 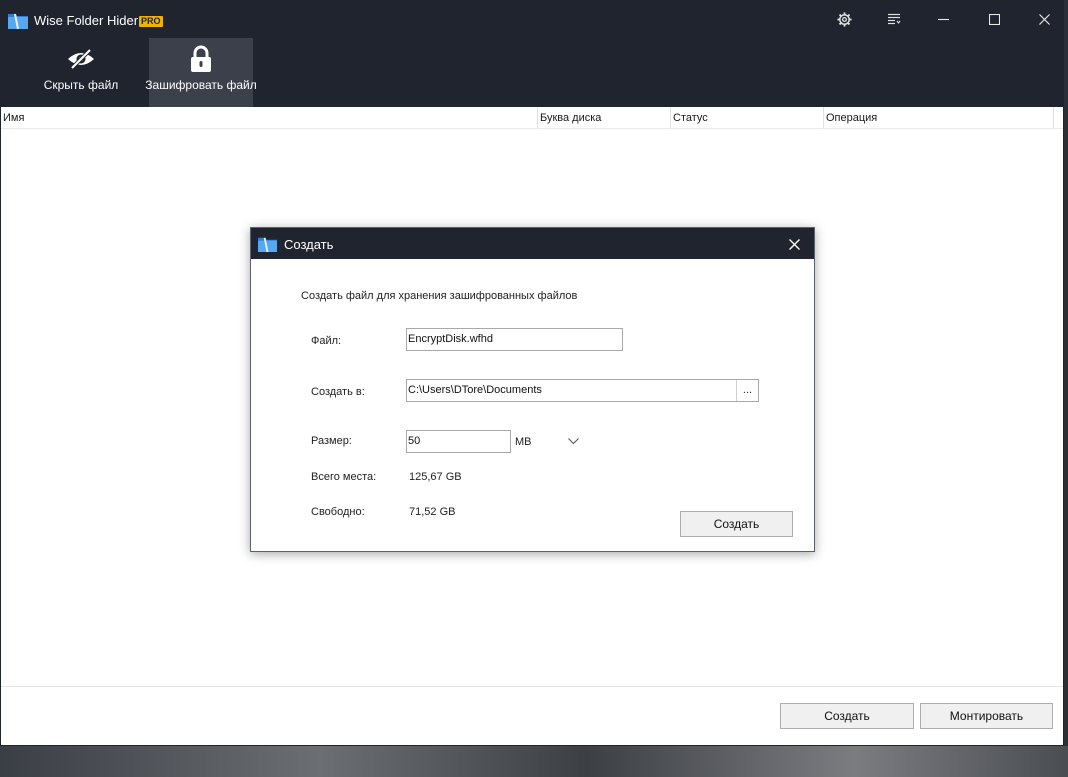 I want to click on close-button, so click(x=1044, y=19).